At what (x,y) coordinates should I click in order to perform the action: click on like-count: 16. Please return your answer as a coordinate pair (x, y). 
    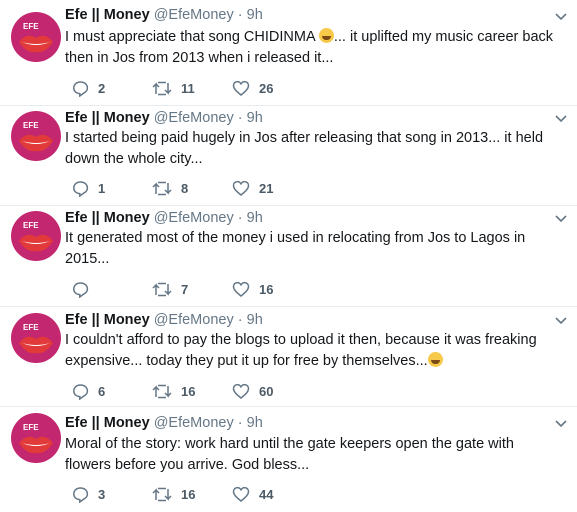
    Looking at the image, I should click on (266, 289).